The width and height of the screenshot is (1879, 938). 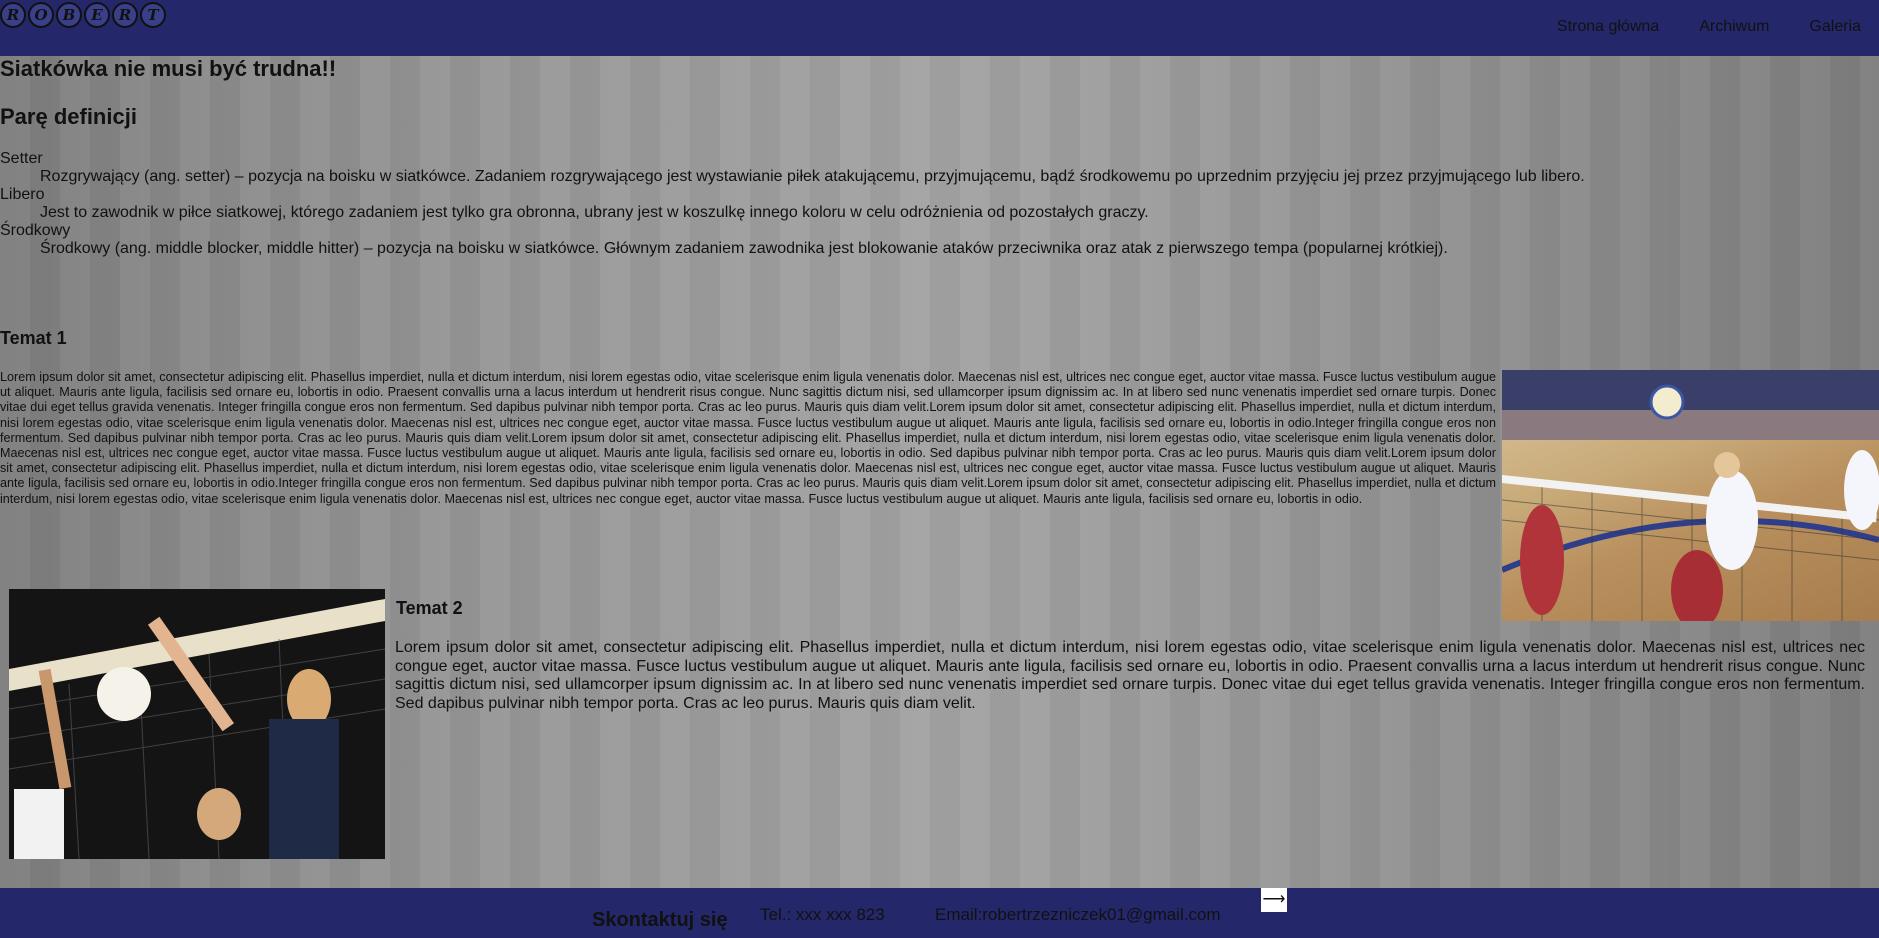 I want to click on nav-link-home: Strona główna, so click(x=1608, y=27).